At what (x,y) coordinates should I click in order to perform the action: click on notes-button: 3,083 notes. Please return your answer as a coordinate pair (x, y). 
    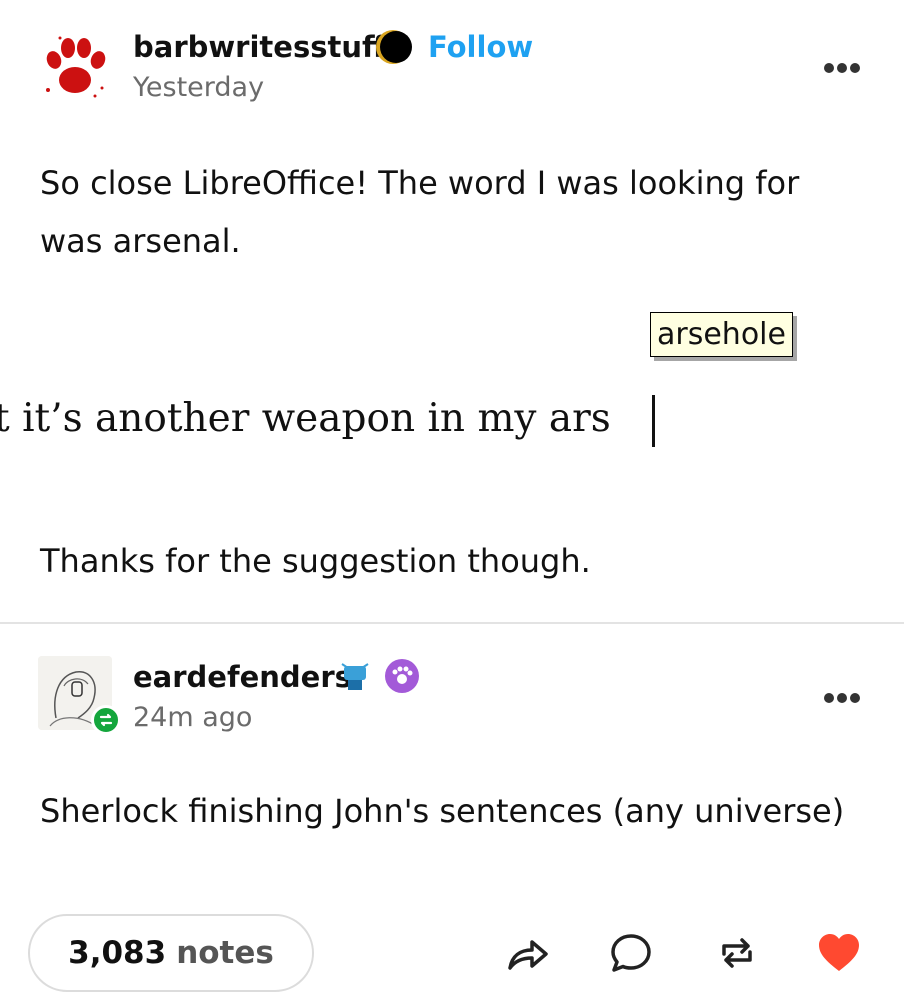
    Looking at the image, I should click on (171, 953).